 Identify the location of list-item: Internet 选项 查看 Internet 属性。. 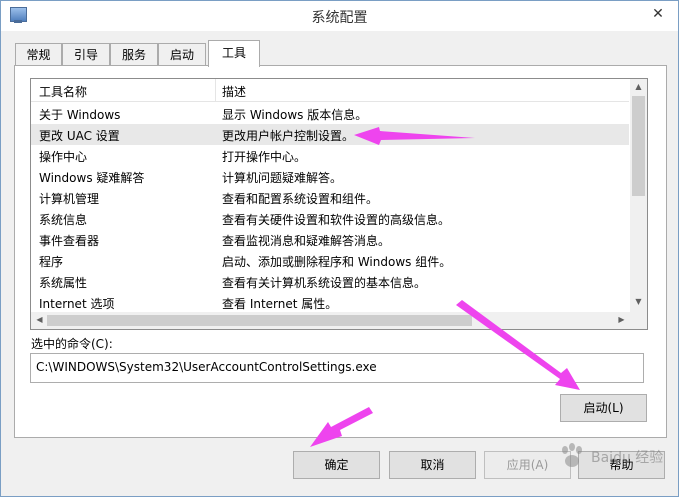
(330, 302).